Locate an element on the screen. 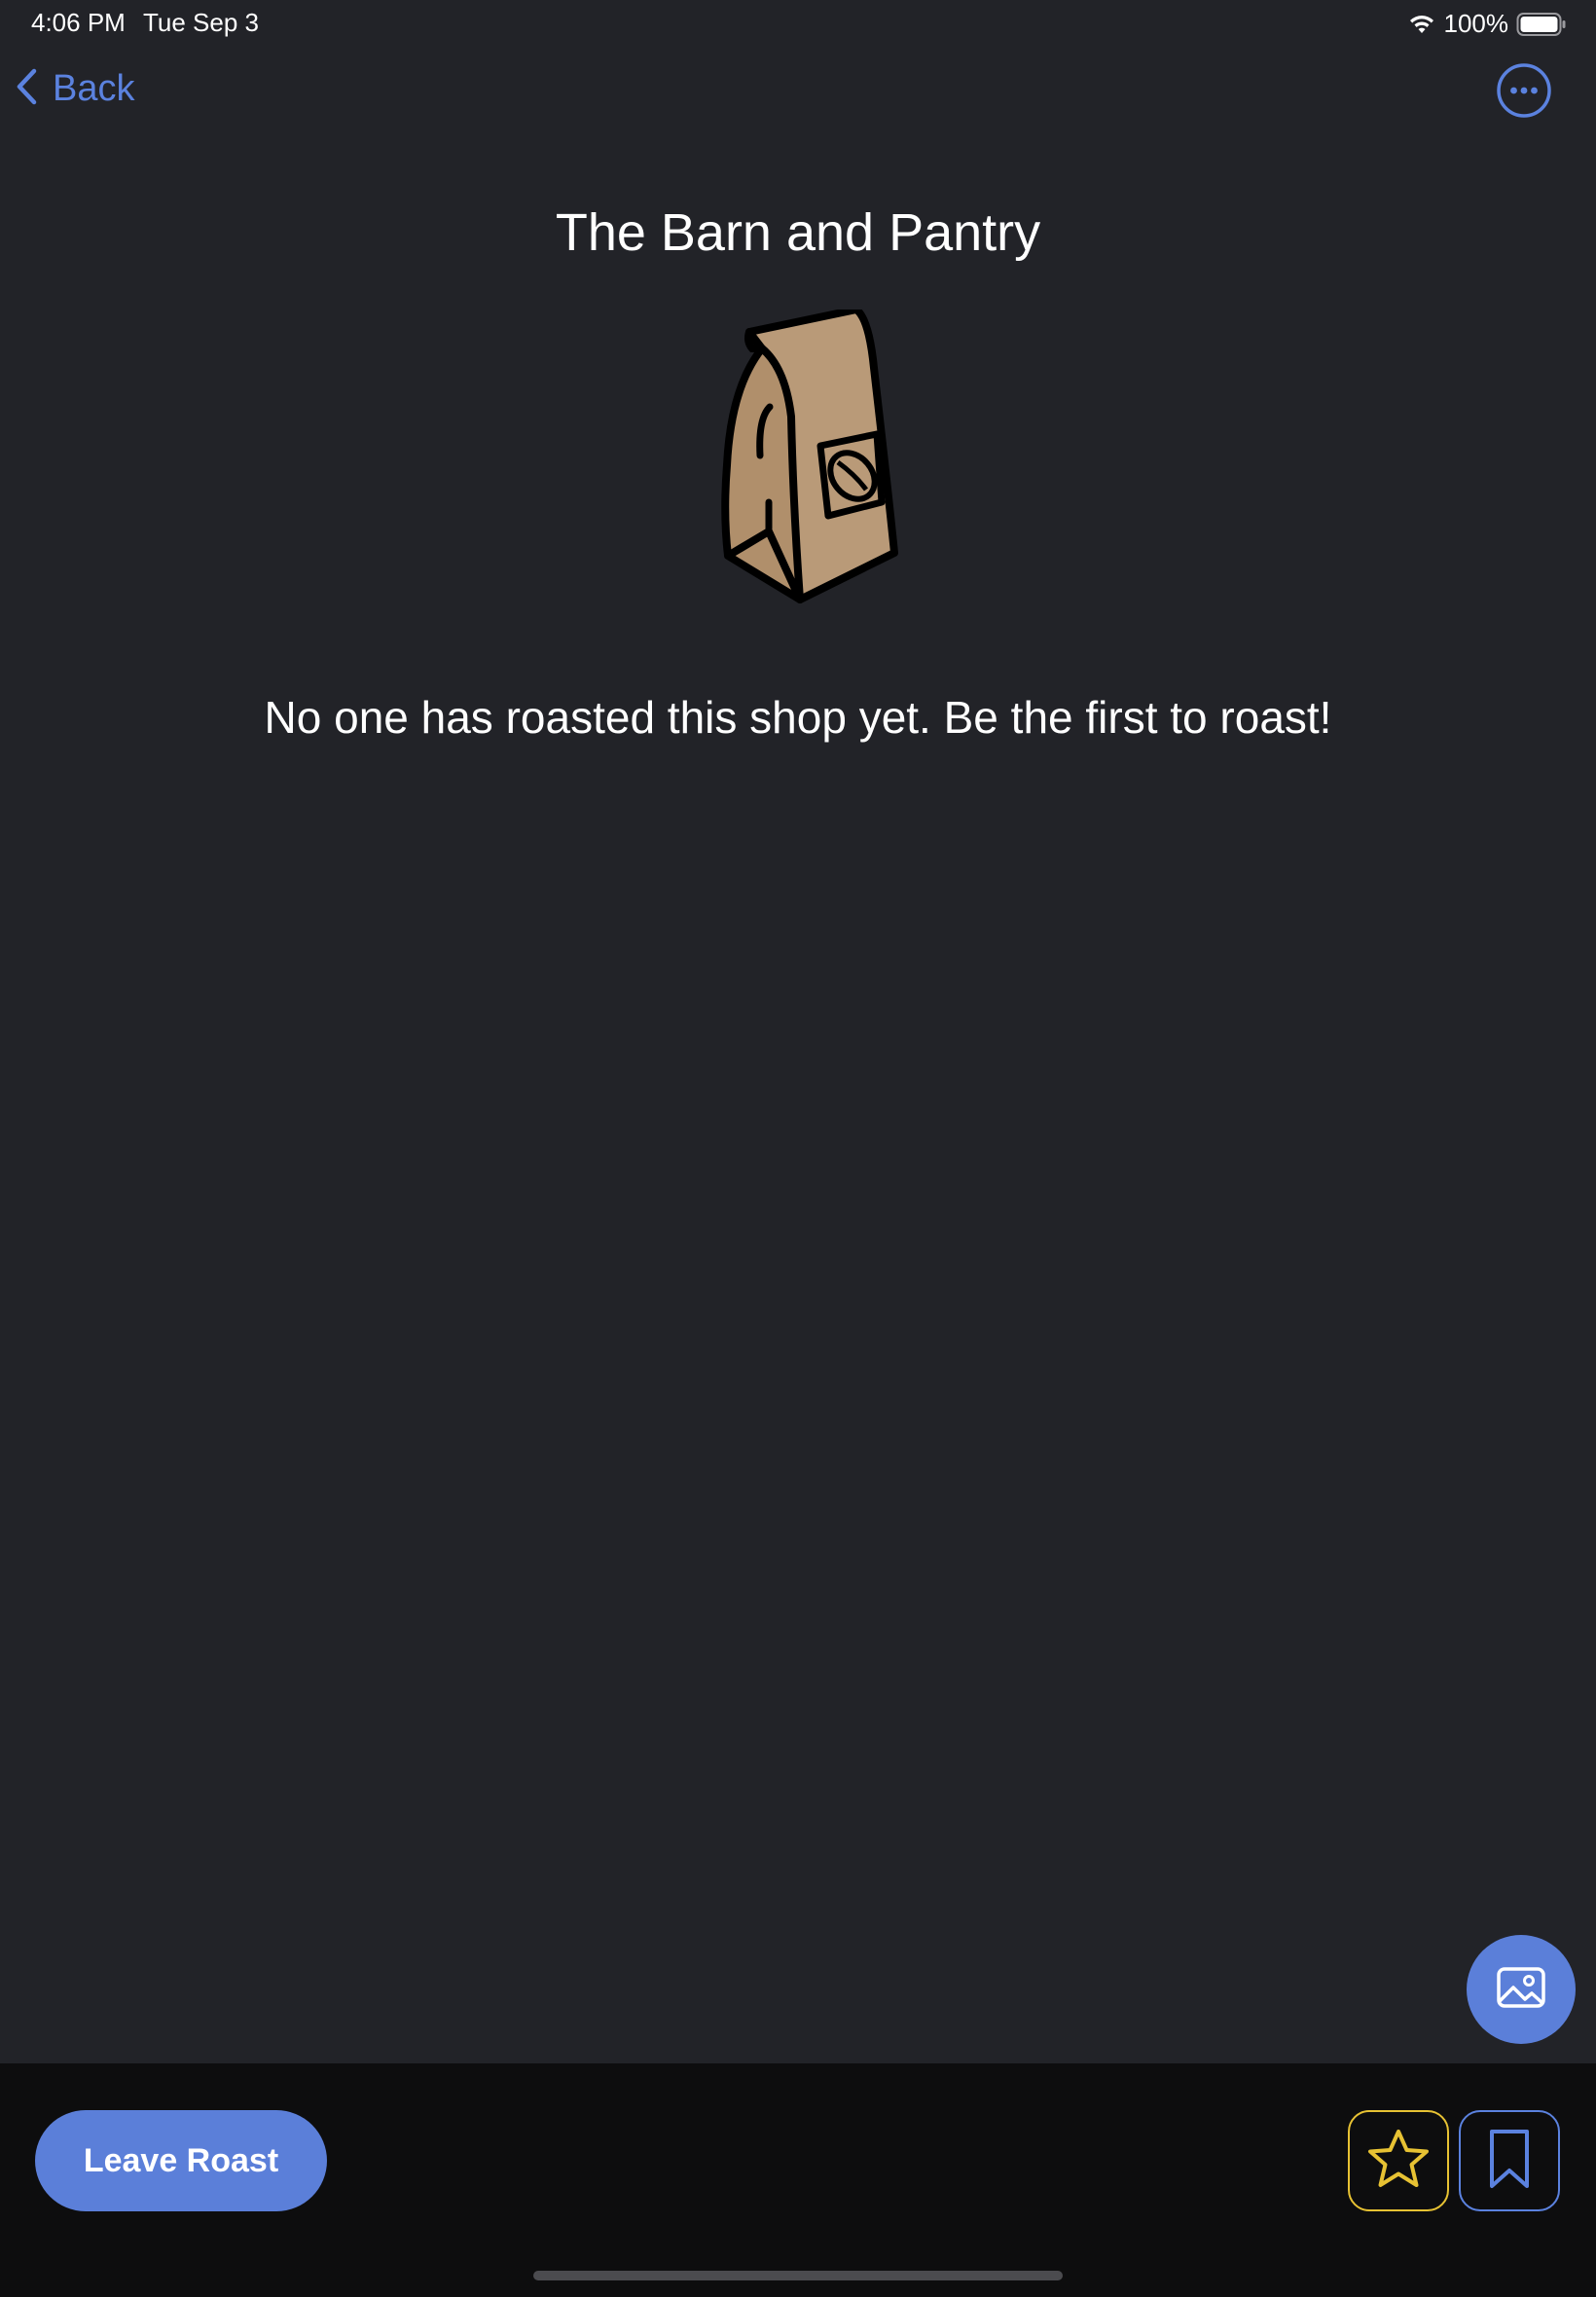  shop-title: The Barn and Pantry is located at coordinates (798, 232).